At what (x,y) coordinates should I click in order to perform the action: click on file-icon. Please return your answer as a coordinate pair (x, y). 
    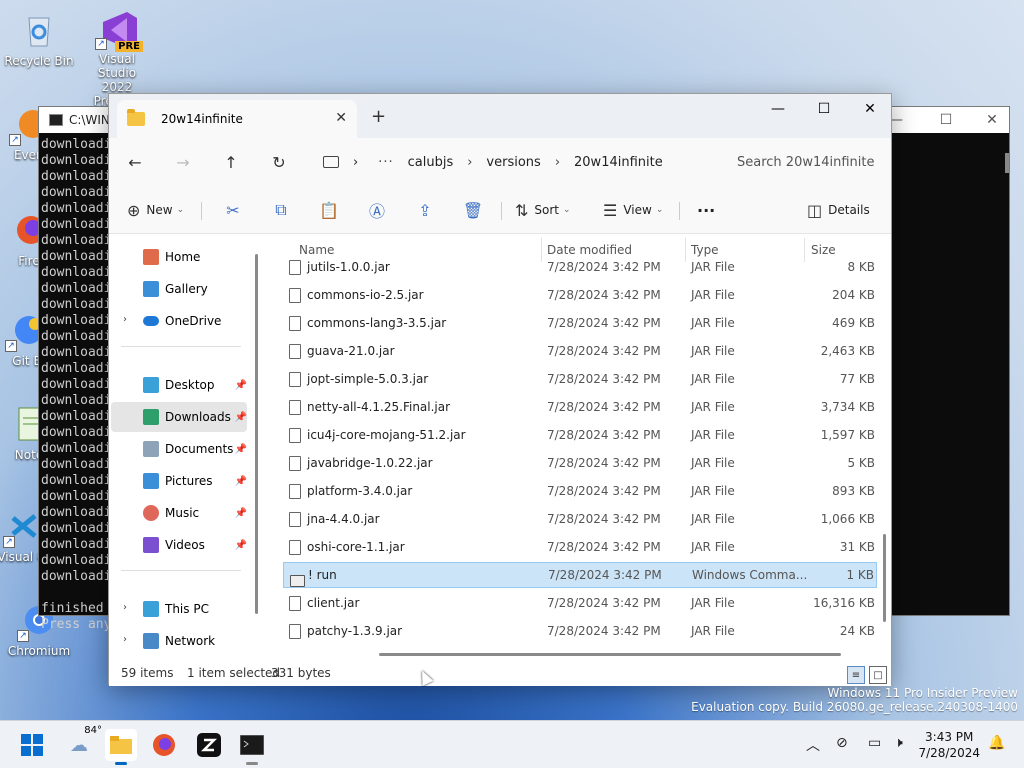
    Looking at the image, I should click on (295, 407).